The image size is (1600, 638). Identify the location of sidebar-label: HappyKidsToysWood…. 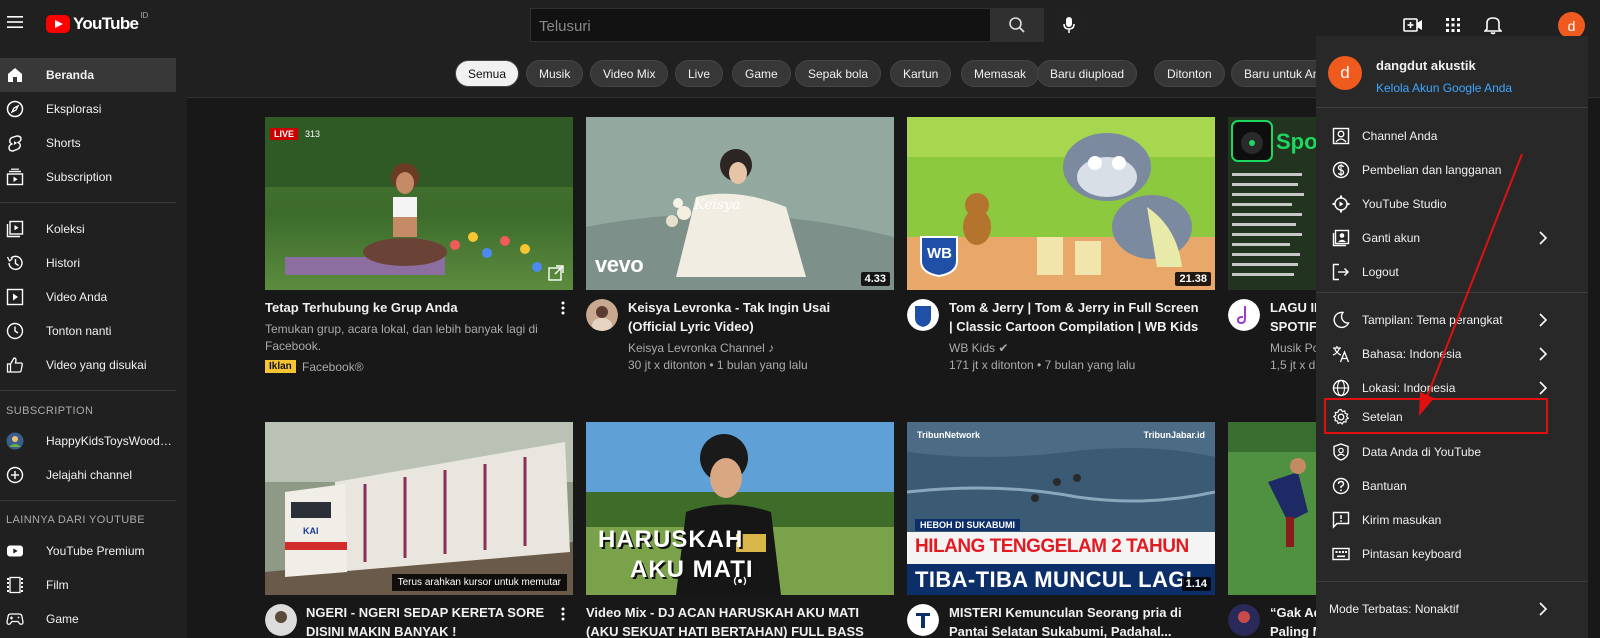
(109, 441).